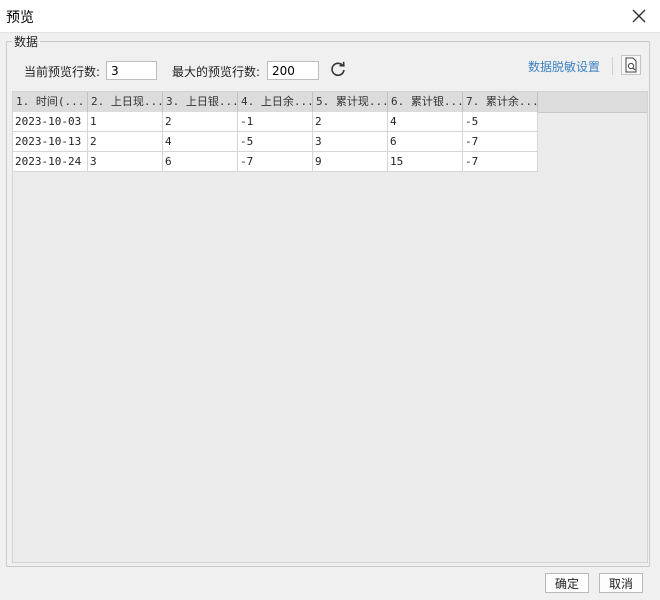 This screenshot has width=660, height=600. I want to click on table-cell: 2023-10-03, so click(50, 122).